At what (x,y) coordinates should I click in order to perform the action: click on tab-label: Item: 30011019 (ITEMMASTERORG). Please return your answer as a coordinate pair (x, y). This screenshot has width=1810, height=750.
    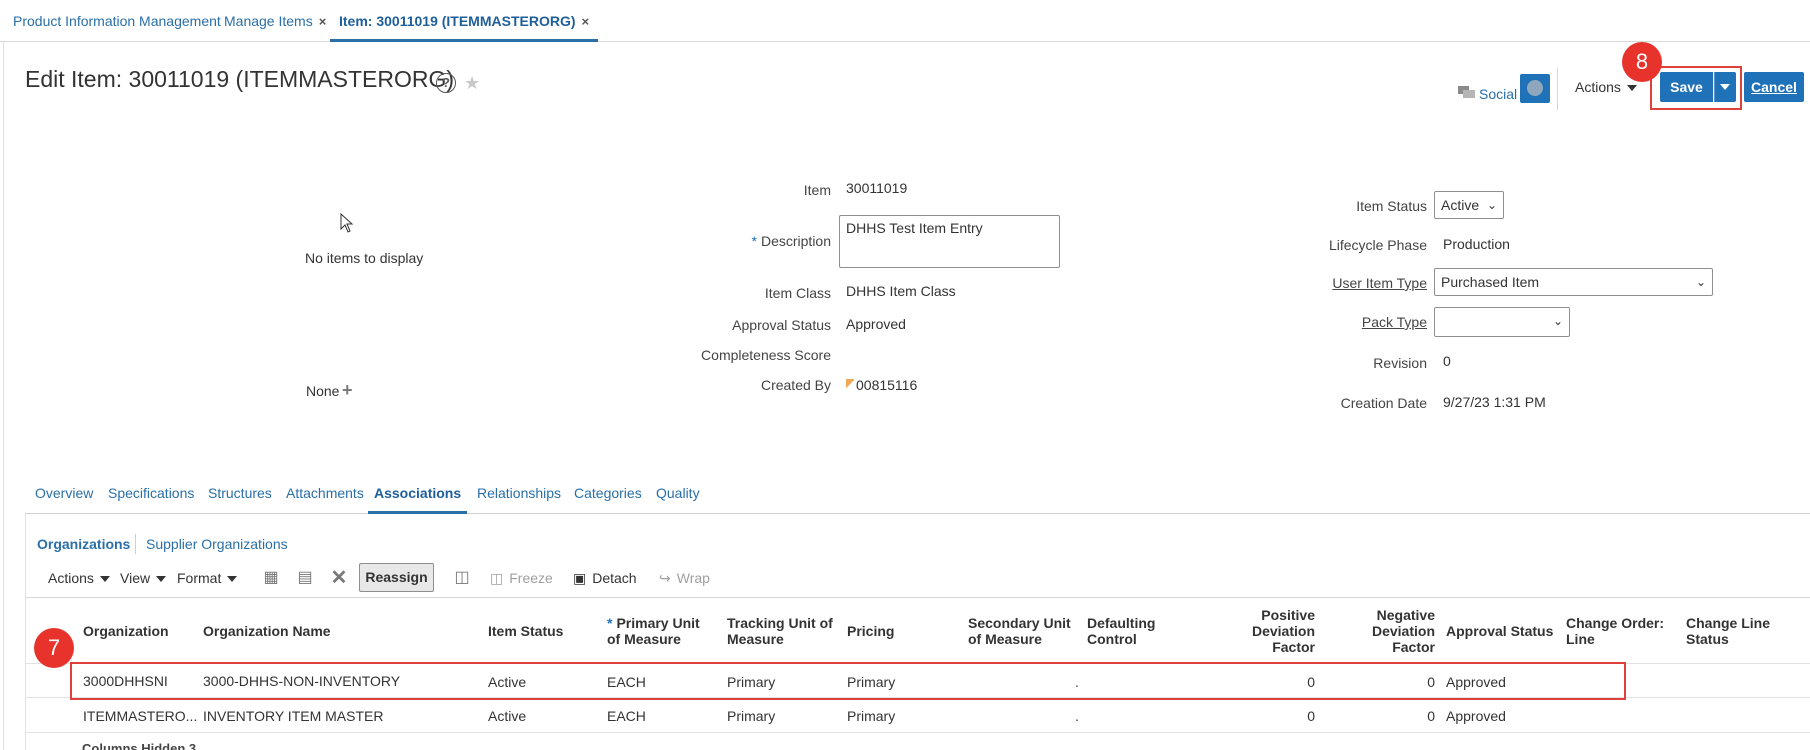
    Looking at the image, I should click on (457, 21).